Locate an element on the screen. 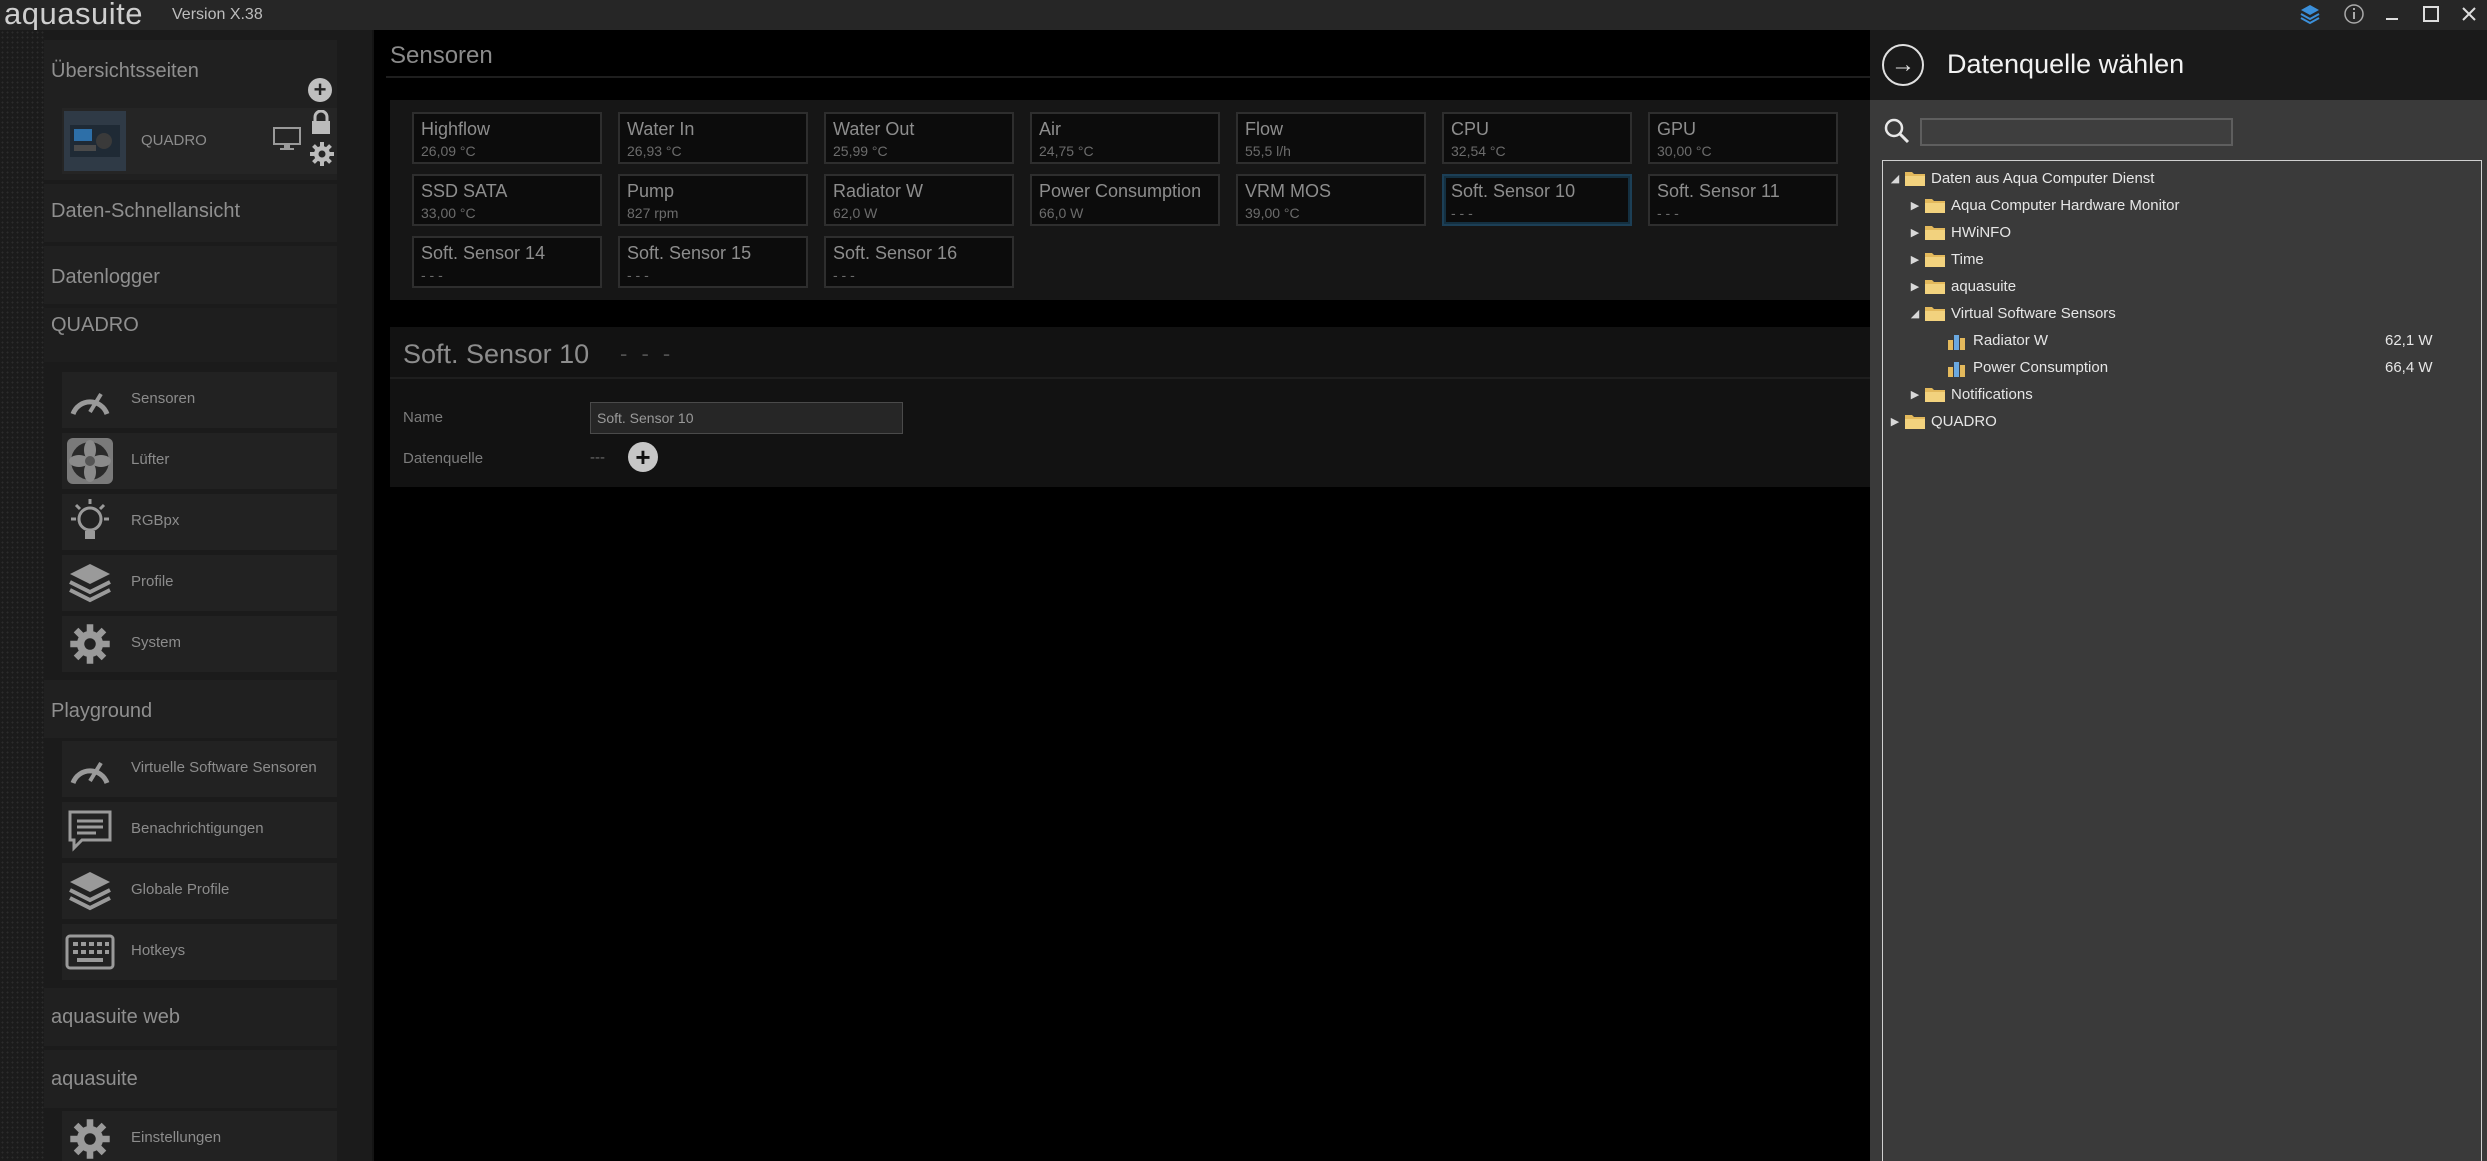 The width and height of the screenshot is (2487, 1161). quick-view-link: Daten-Schnellansicht is located at coordinates (190, 213).